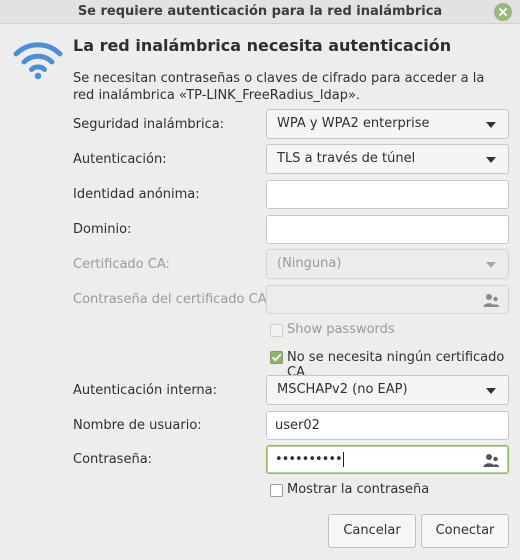 The height and width of the screenshot is (560, 520). What do you see at coordinates (38, 61) in the screenshot?
I see `wifi-icon` at bounding box center [38, 61].